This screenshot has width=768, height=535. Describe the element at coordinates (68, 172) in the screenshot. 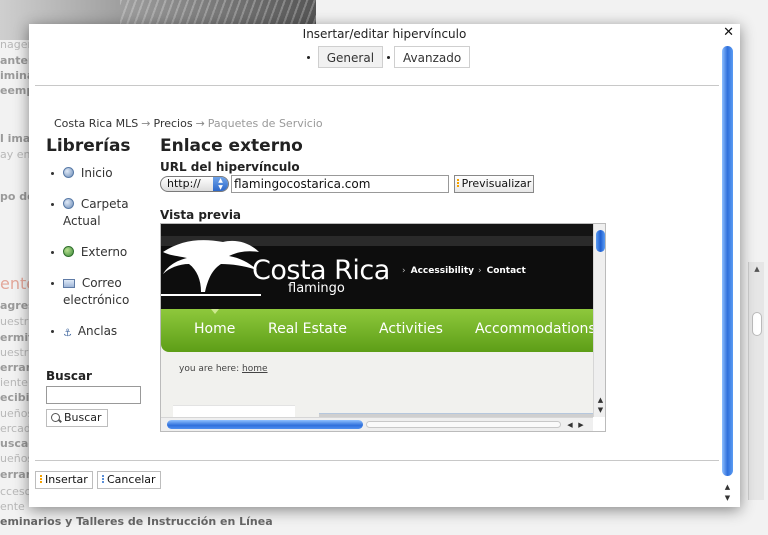

I see `circle-icon` at that location.